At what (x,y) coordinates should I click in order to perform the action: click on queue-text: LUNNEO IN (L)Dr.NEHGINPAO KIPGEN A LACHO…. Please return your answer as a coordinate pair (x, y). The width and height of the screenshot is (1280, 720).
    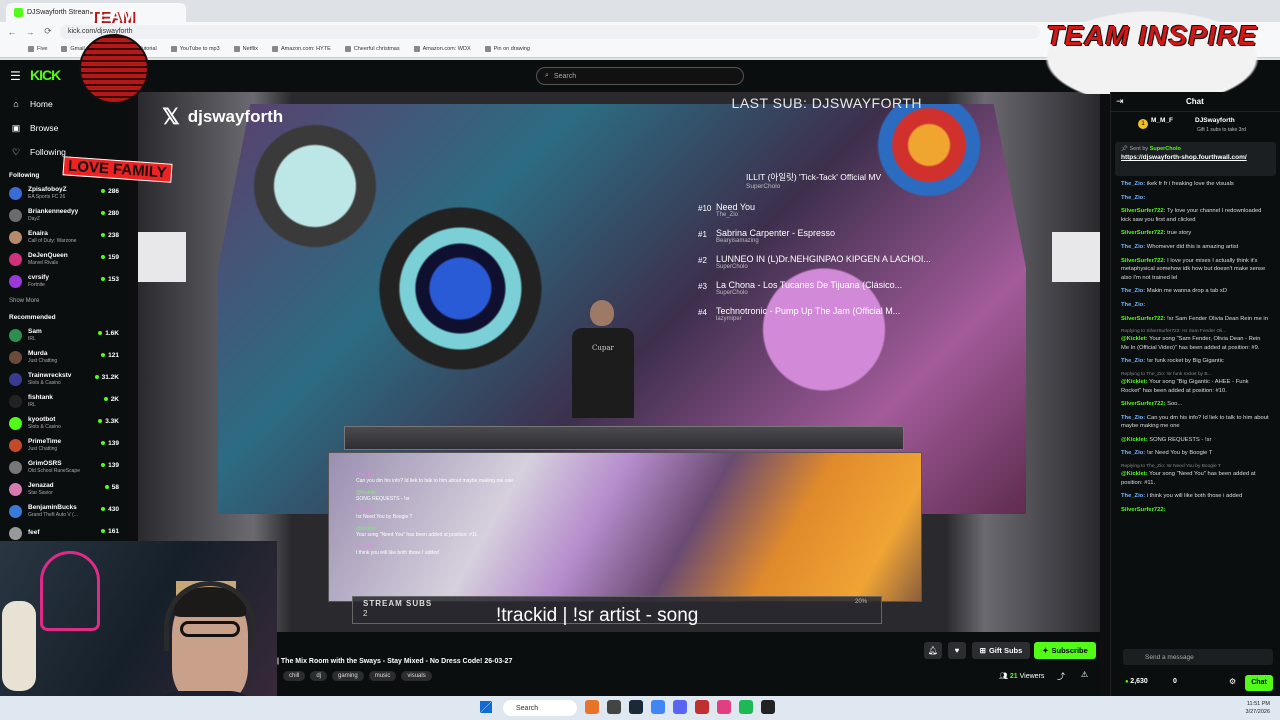
    Looking at the image, I should click on (837, 267).